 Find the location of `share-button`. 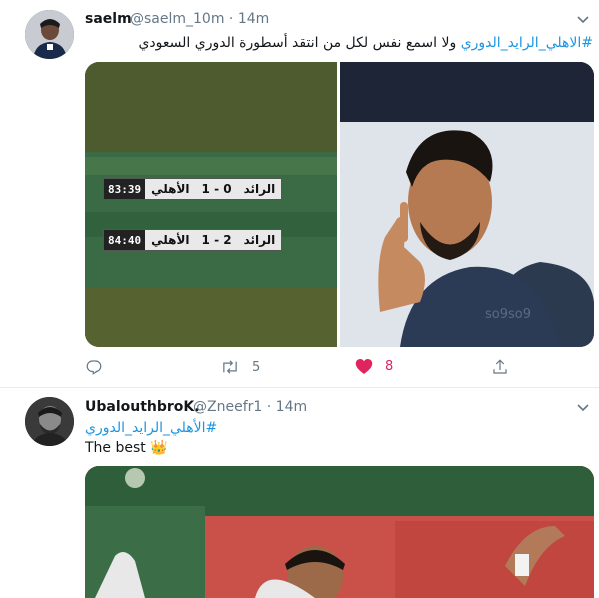

share-button is located at coordinates (500, 367).